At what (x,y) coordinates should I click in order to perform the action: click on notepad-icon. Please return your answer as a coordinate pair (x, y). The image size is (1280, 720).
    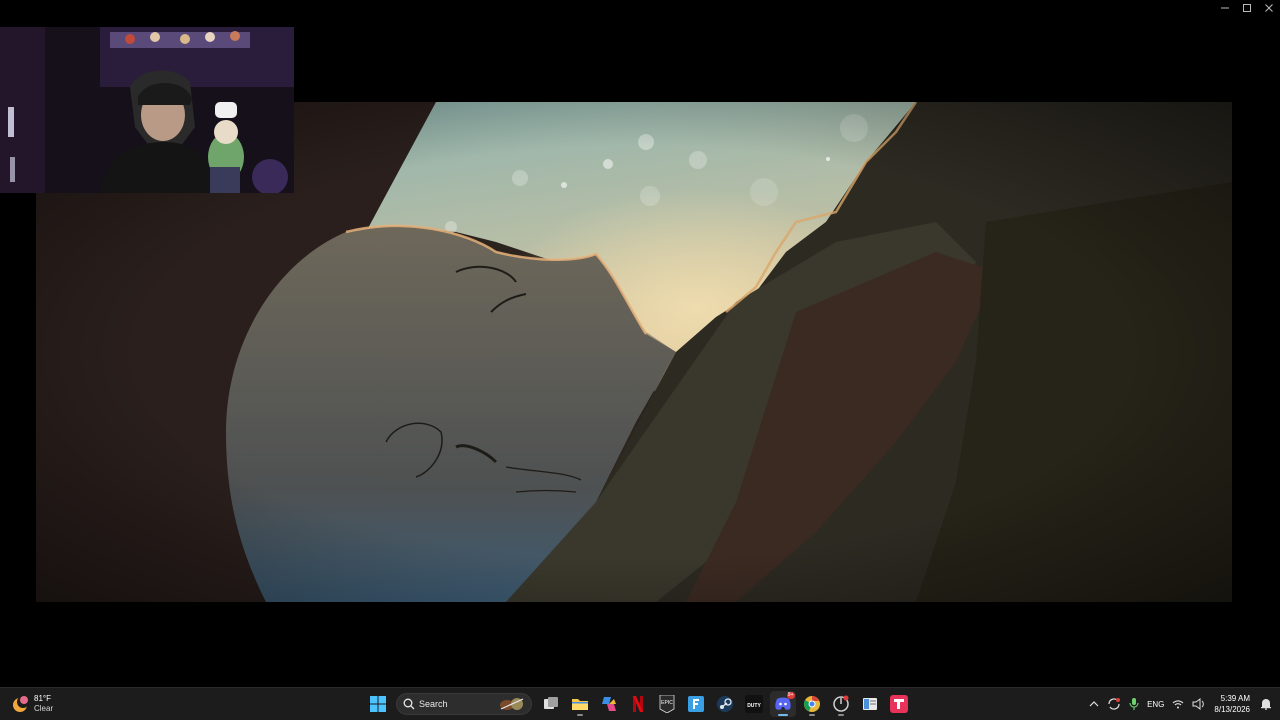
    Looking at the image, I should click on (869, 704).